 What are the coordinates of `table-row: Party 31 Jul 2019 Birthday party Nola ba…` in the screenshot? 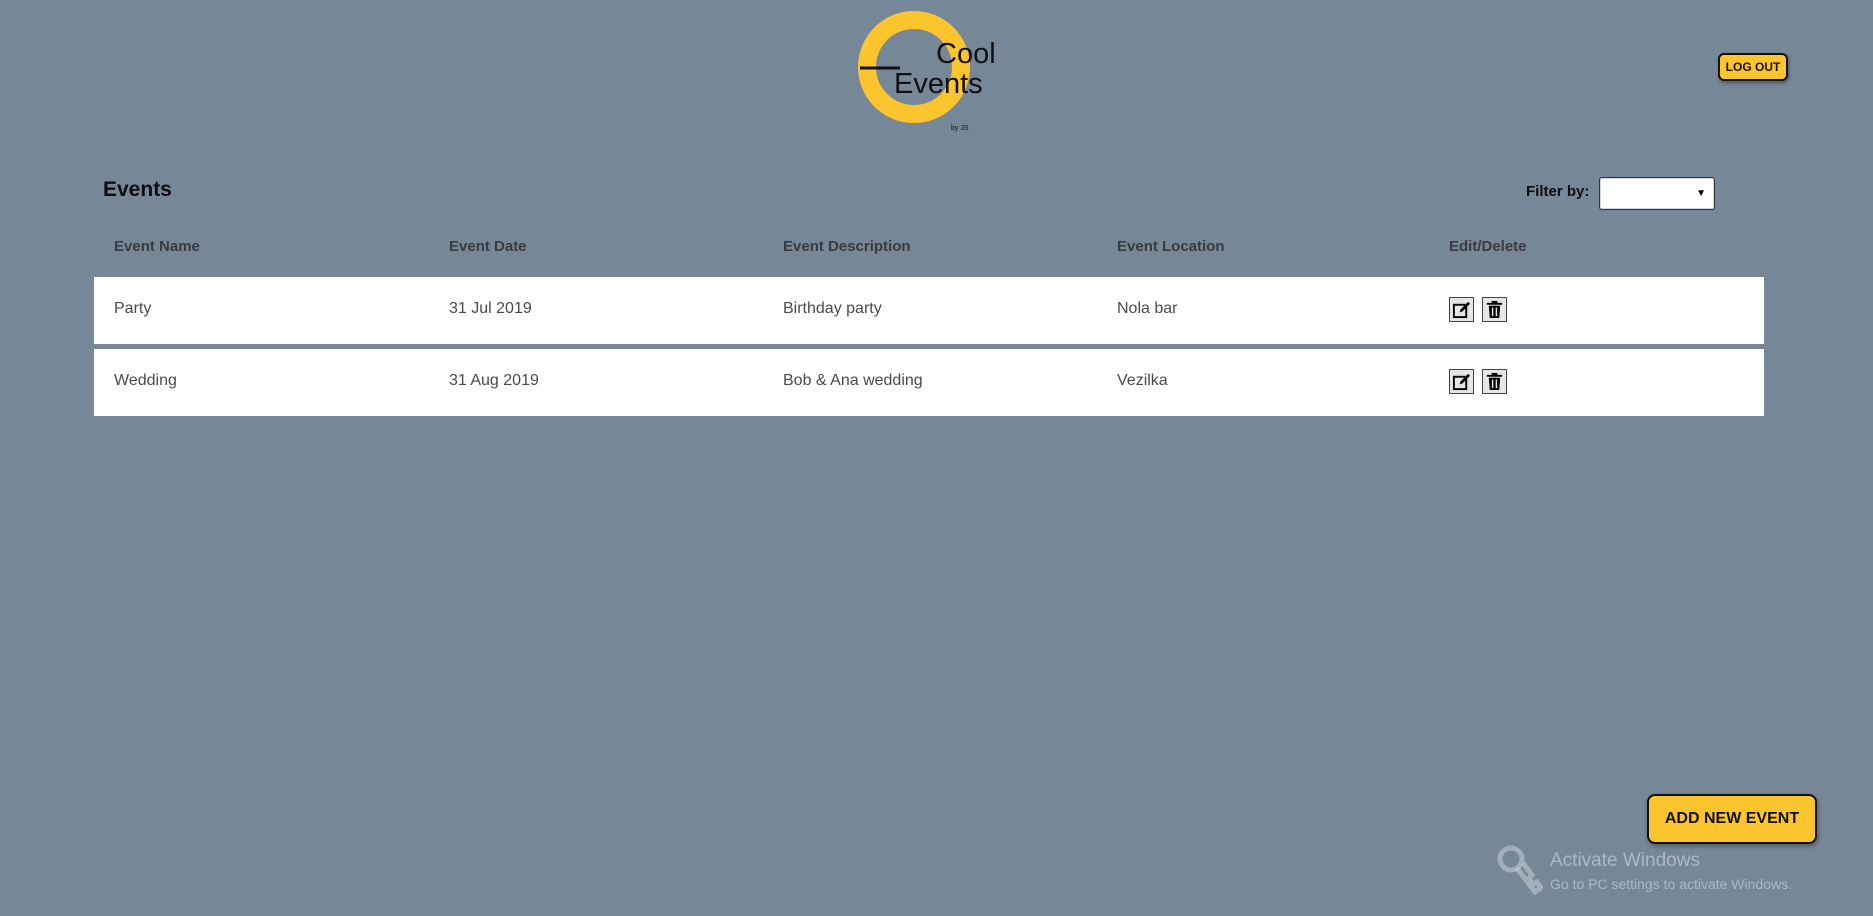 It's located at (929, 310).